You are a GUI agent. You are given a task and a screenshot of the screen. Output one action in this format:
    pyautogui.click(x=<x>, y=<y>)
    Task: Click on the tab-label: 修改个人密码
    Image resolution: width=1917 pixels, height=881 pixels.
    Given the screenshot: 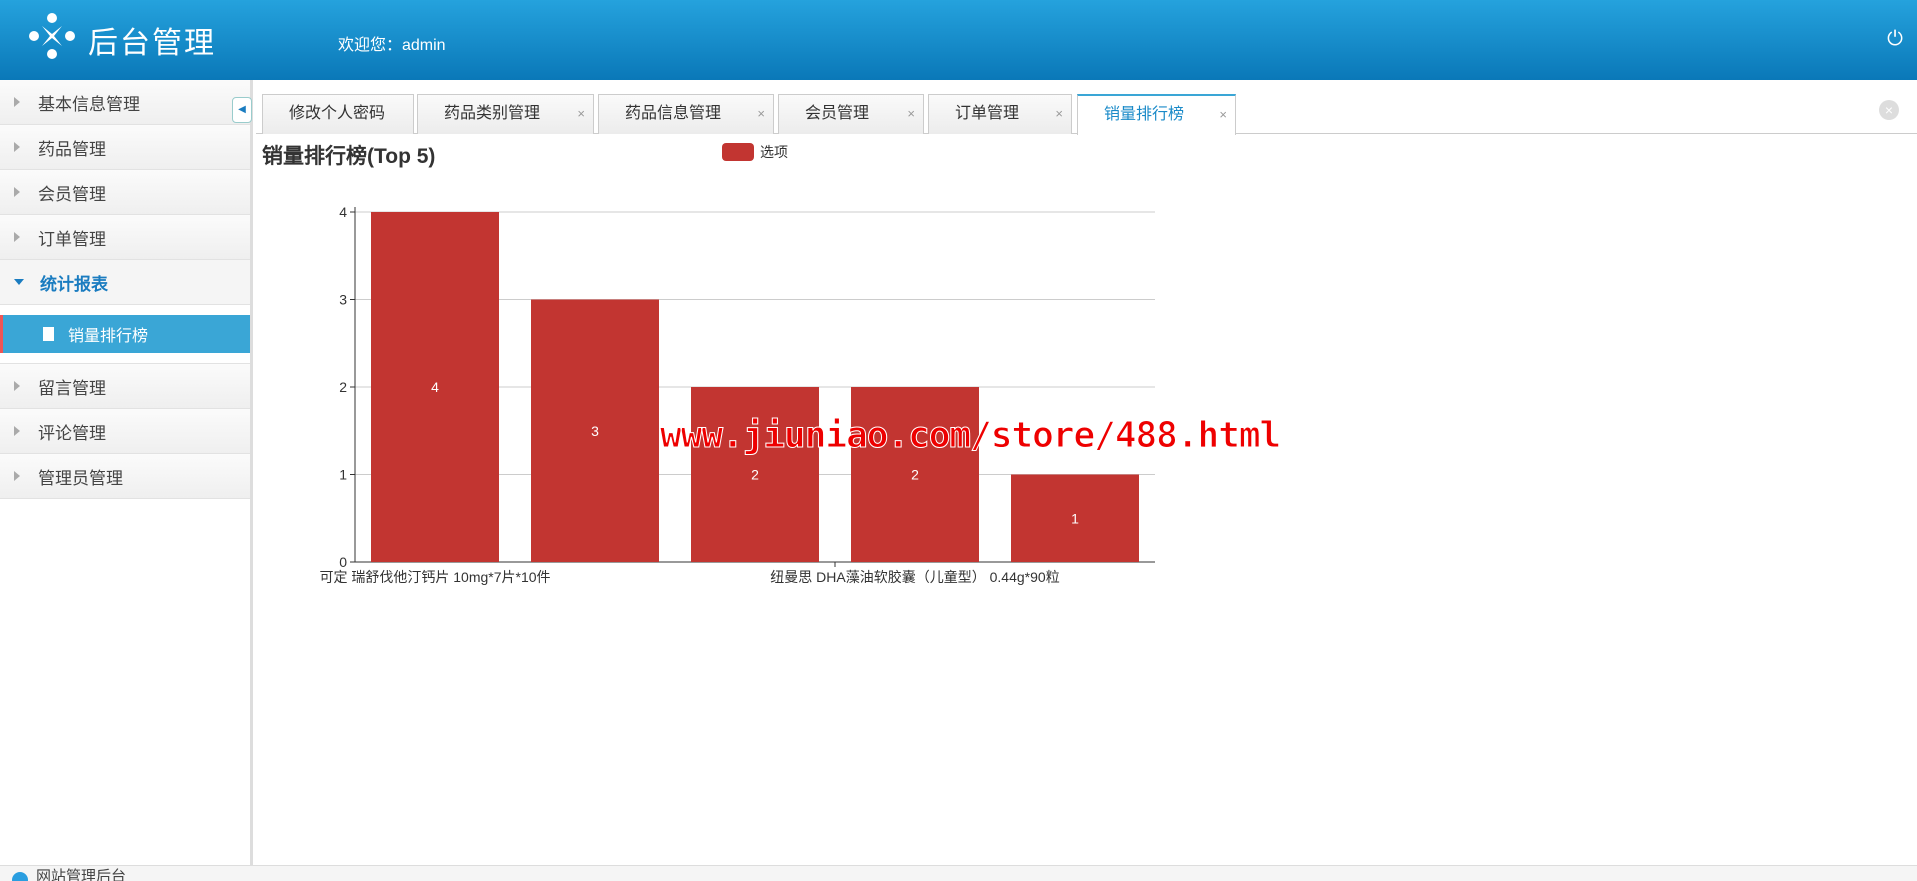 What is the action you would take?
    pyautogui.click(x=337, y=113)
    